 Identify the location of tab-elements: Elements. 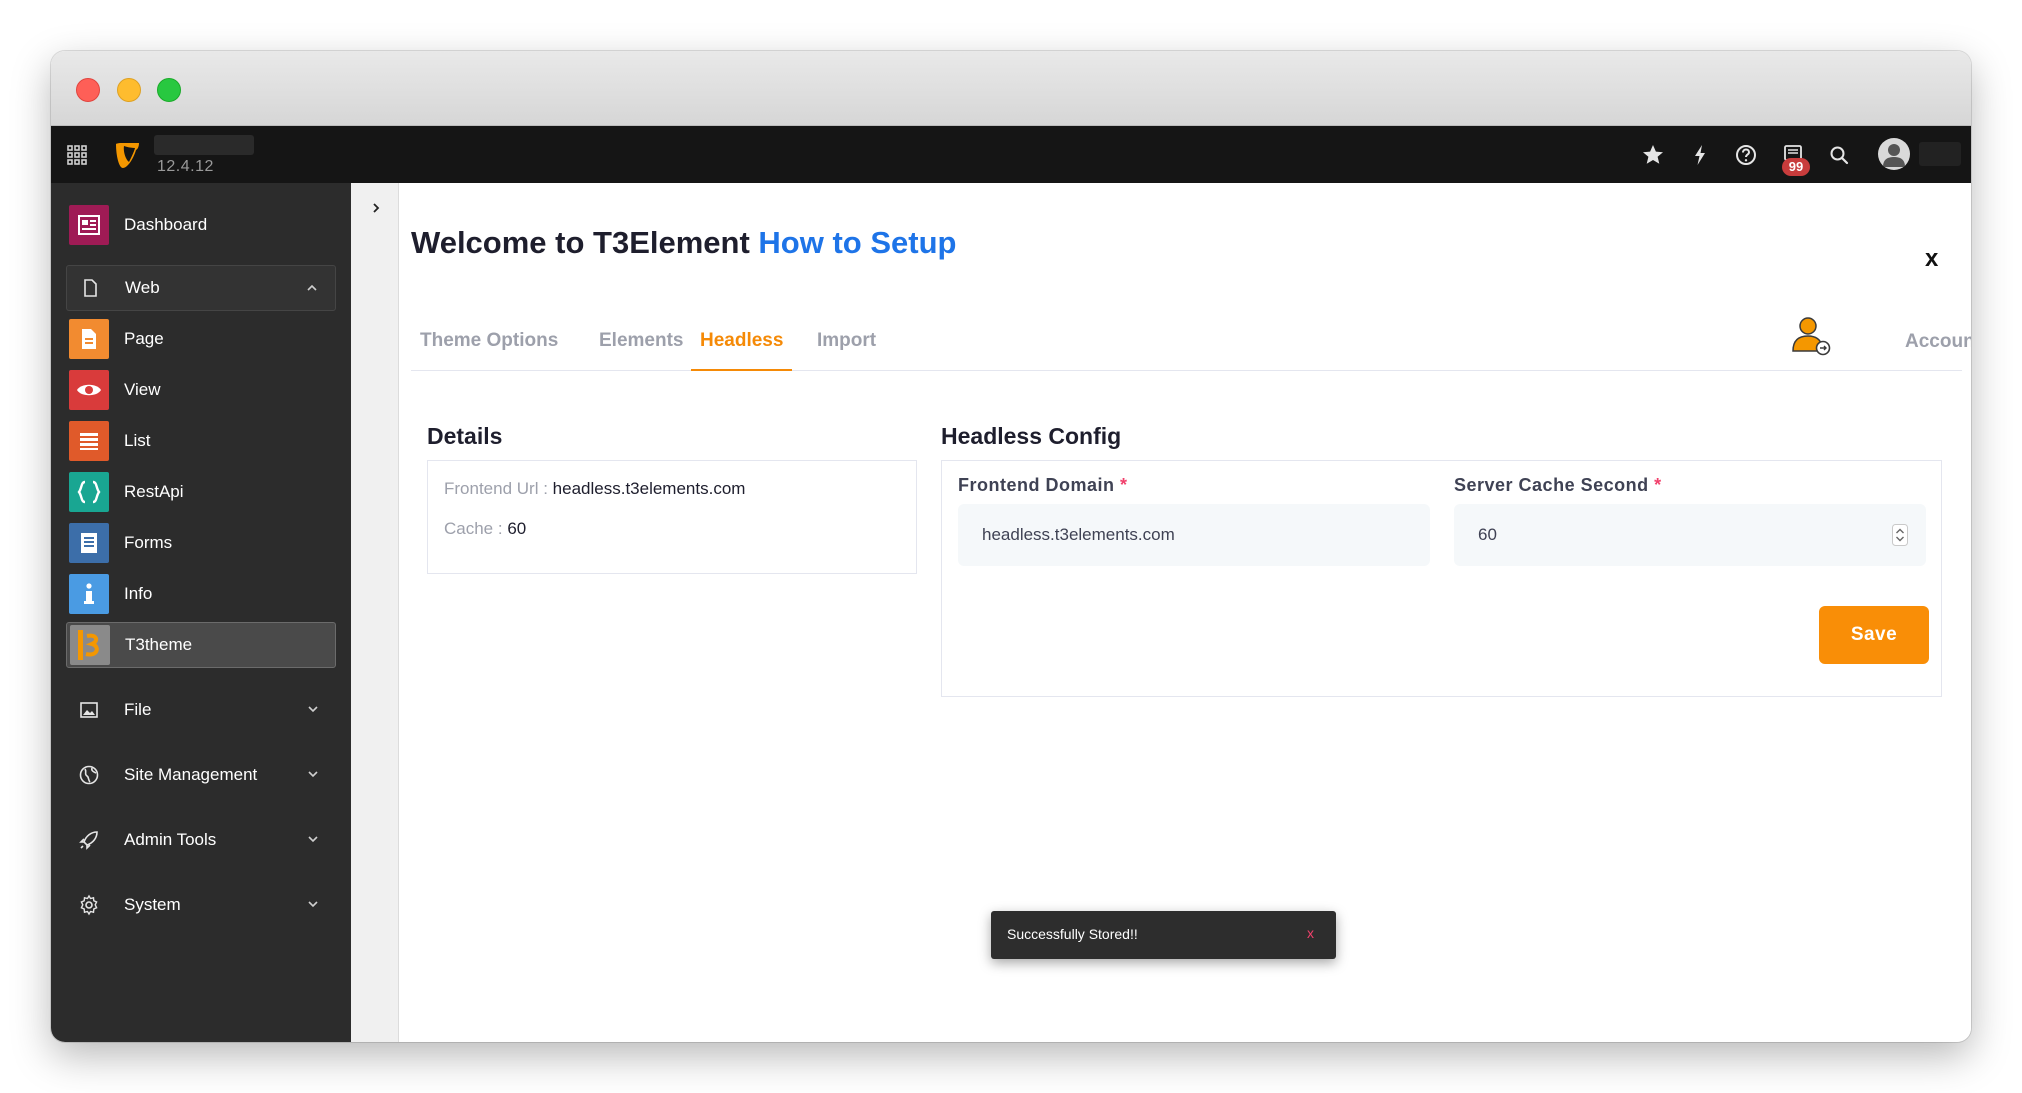
(641, 347).